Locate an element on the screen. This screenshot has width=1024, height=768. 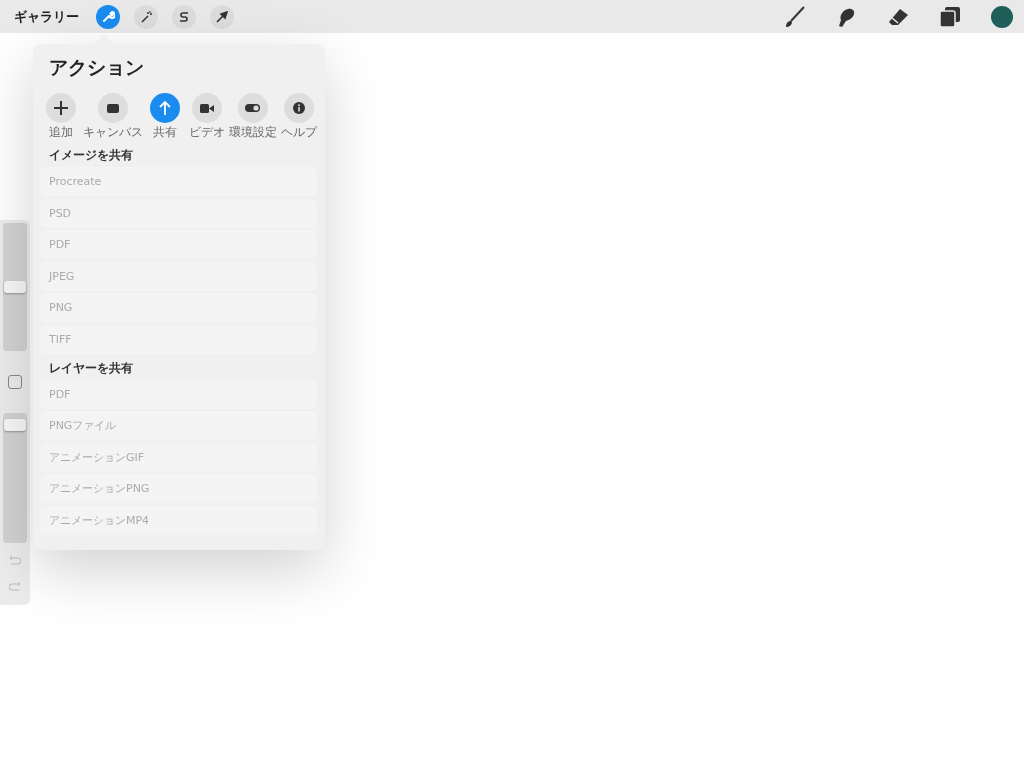
action-tab: 追加 is located at coordinates (61, 117).